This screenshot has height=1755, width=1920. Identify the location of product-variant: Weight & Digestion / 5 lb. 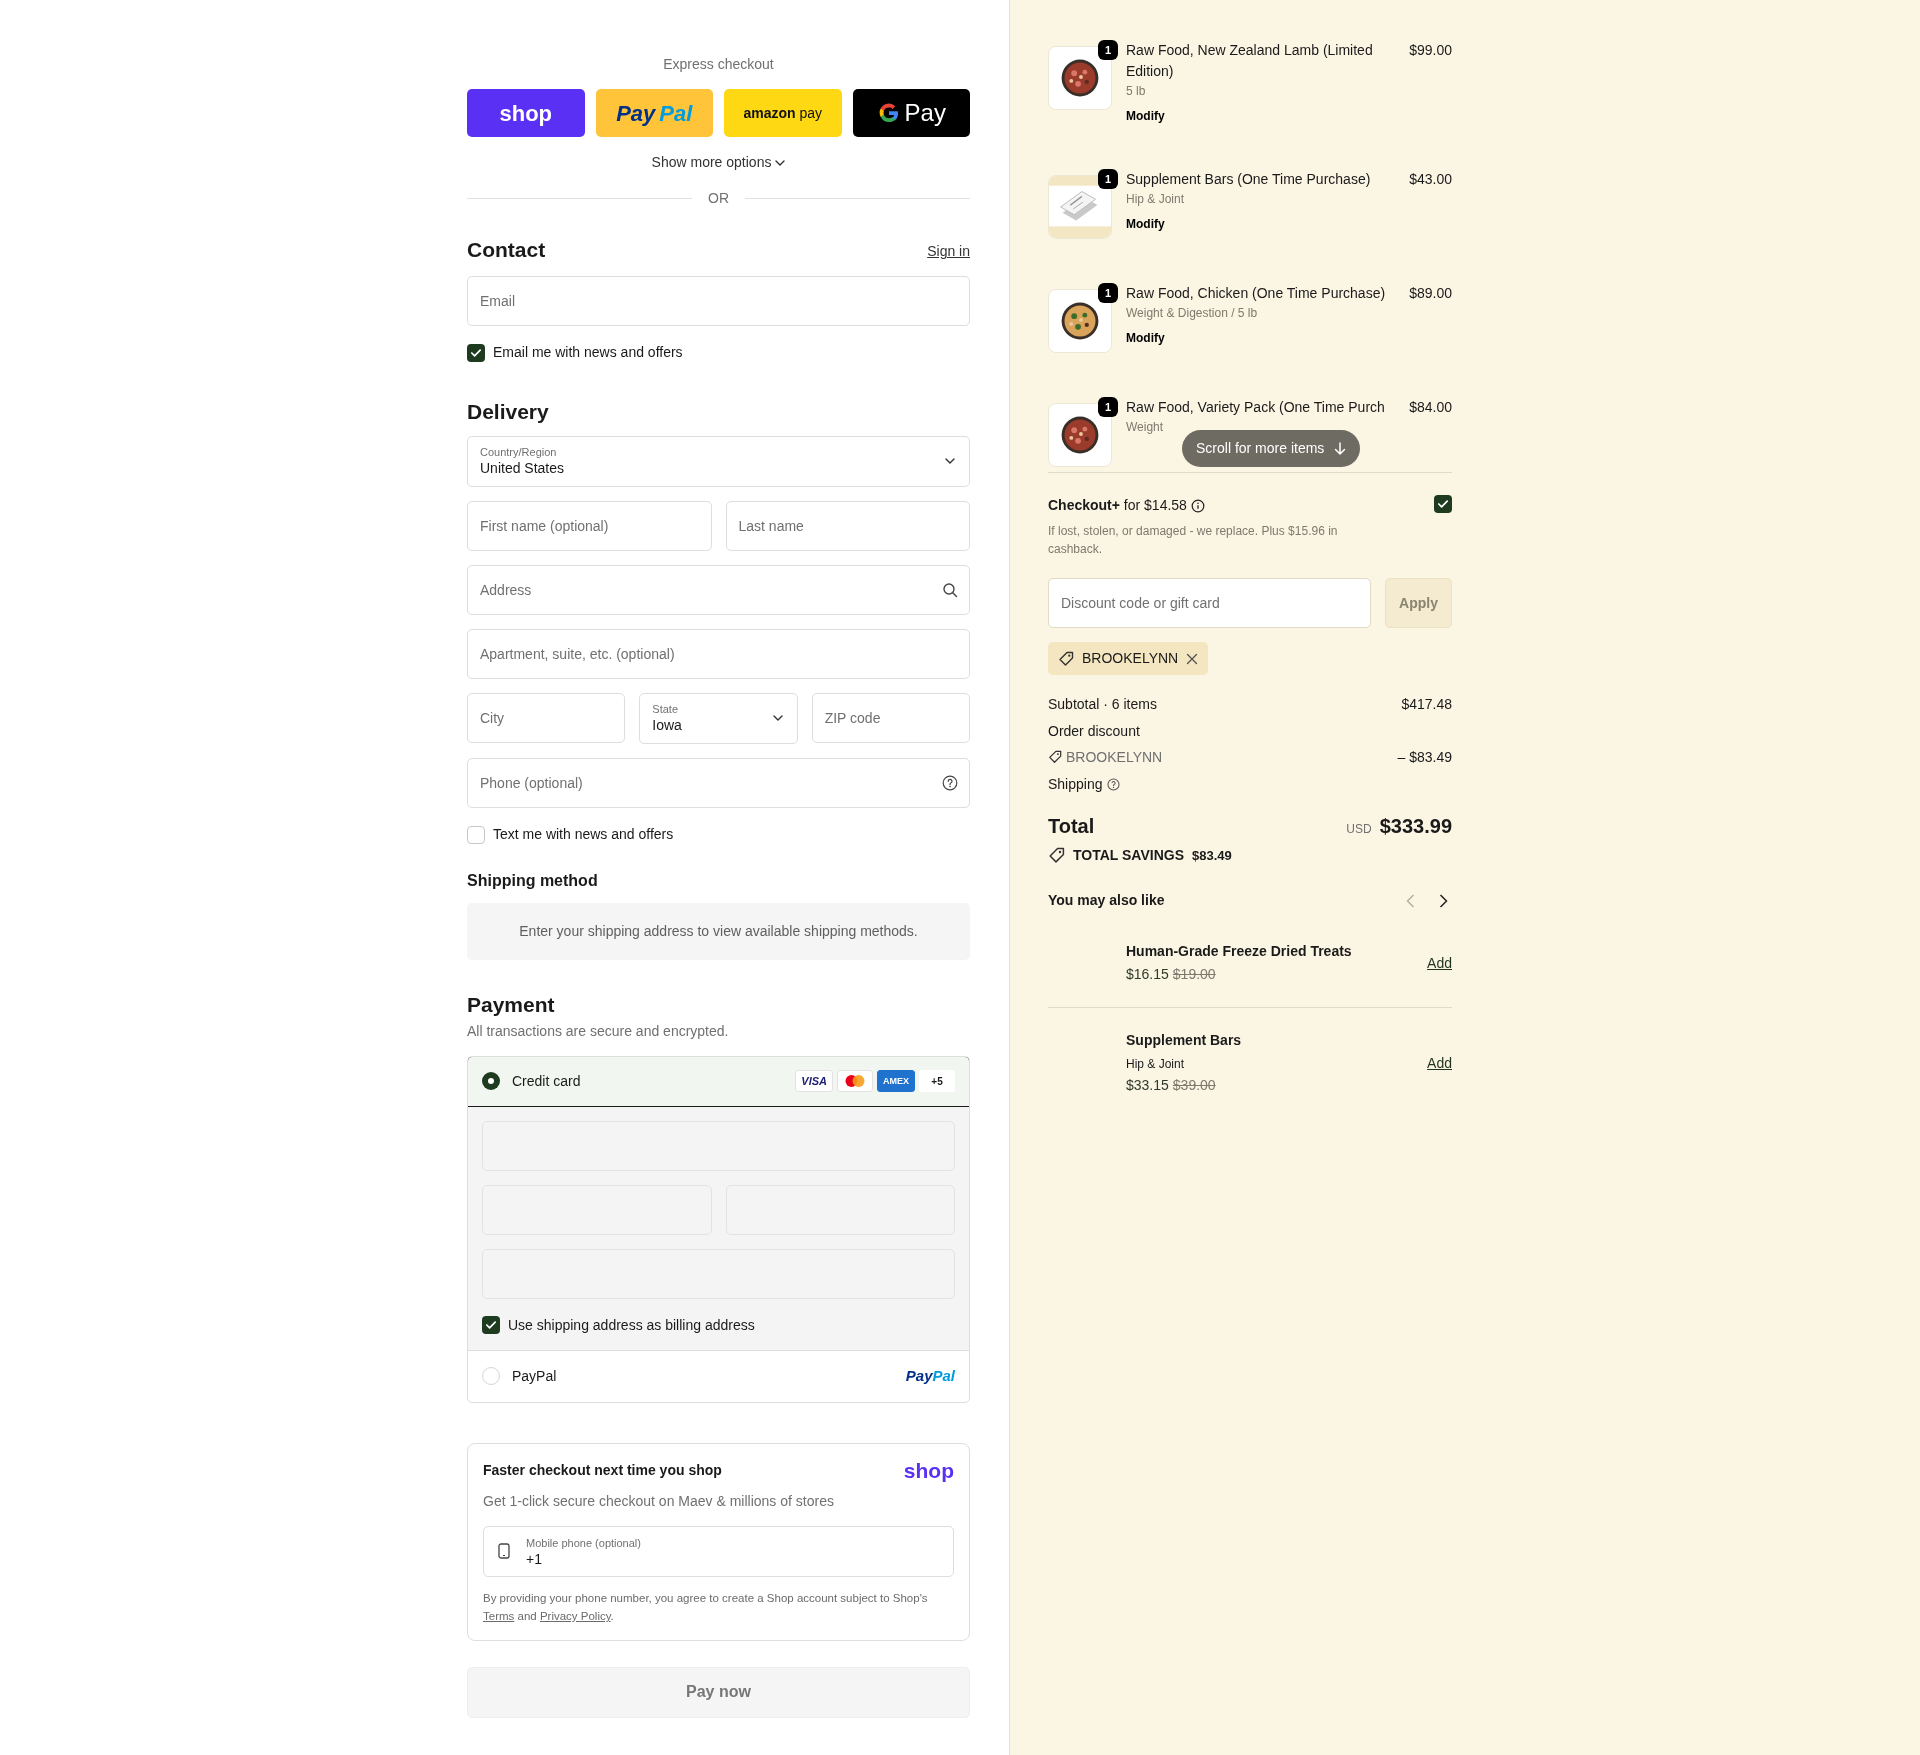
(1192, 314).